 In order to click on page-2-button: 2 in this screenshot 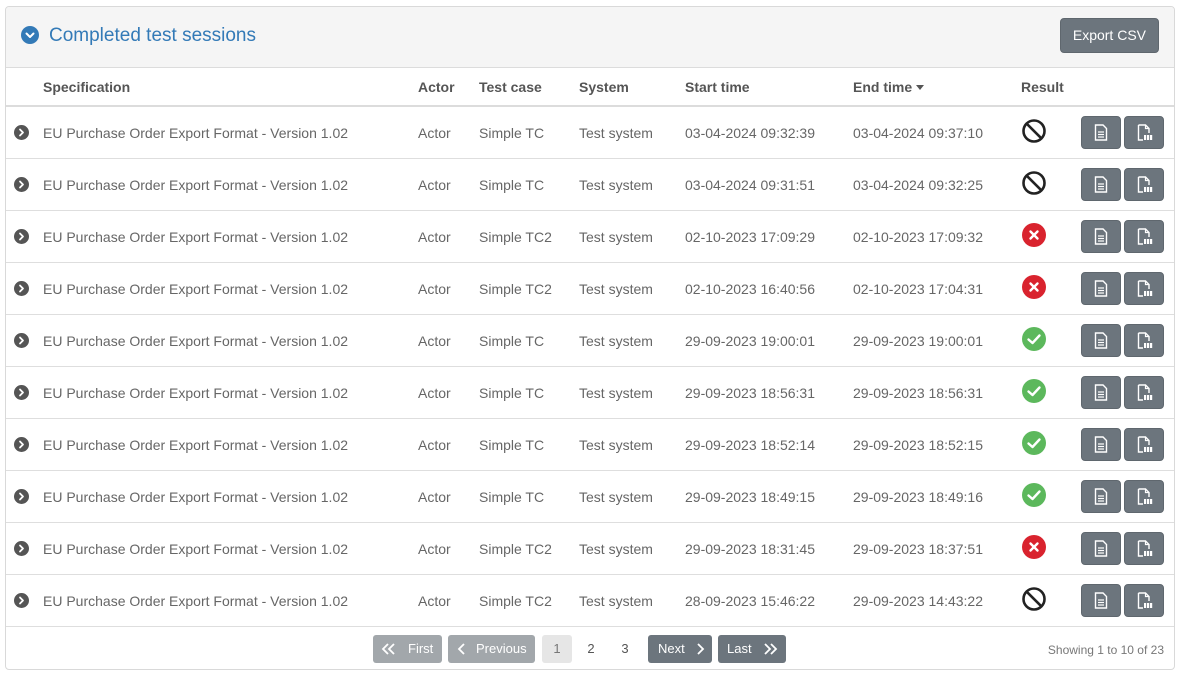, I will do `click(591, 649)`.